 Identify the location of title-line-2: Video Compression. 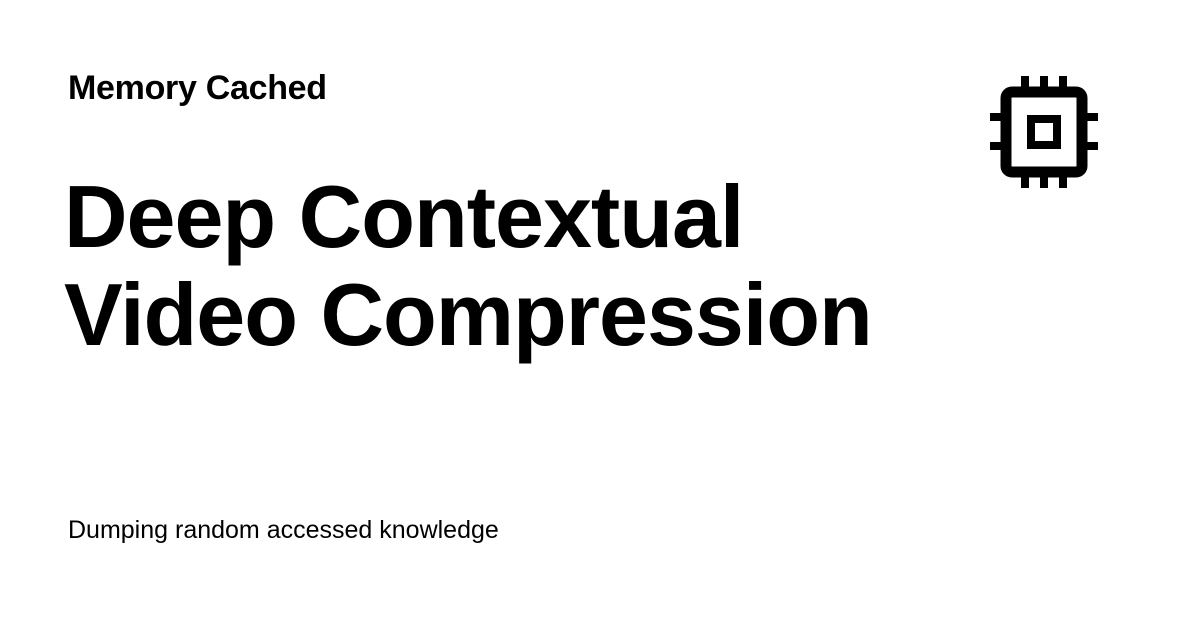
(468, 314).